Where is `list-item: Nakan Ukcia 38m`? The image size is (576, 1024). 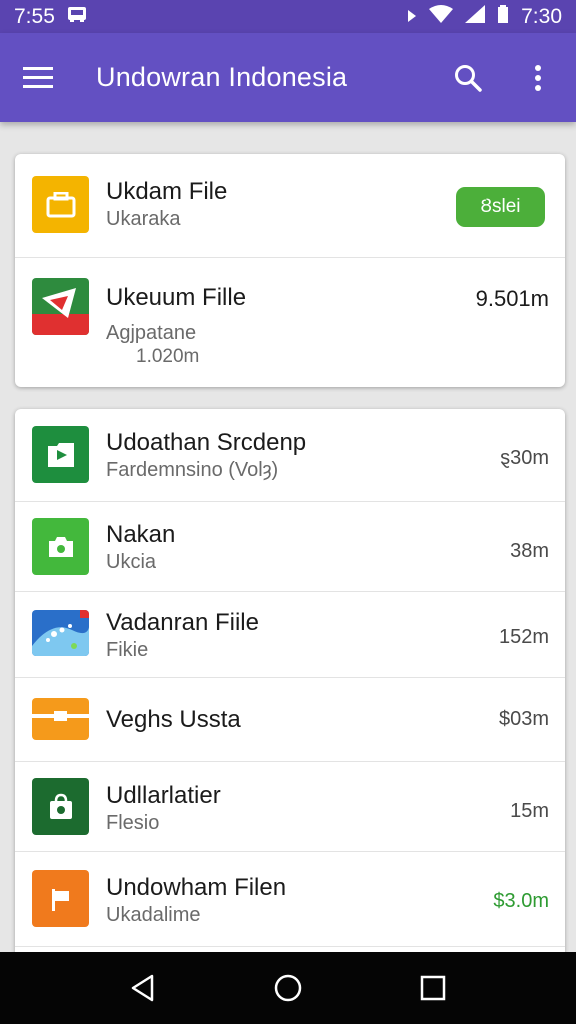 list-item: Nakan Ukcia 38m is located at coordinates (290, 546).